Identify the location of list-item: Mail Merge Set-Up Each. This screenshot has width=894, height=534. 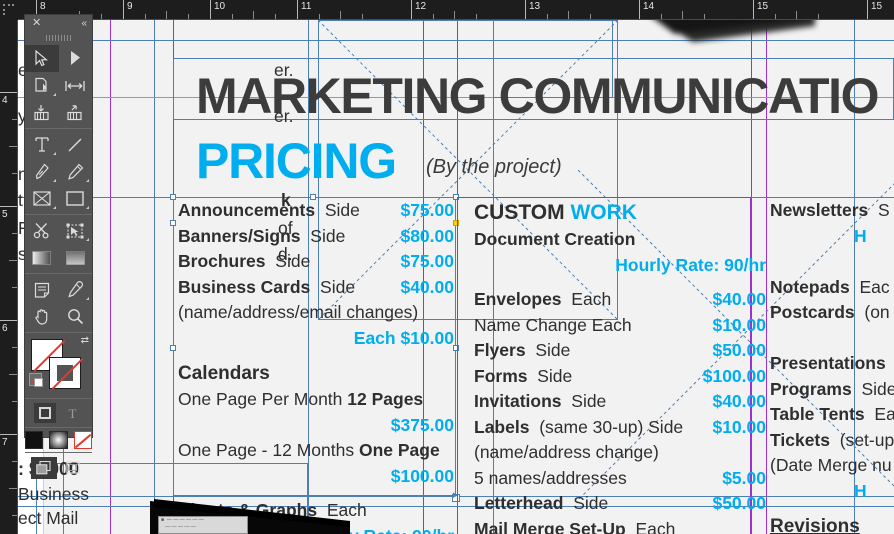
(620, 525).